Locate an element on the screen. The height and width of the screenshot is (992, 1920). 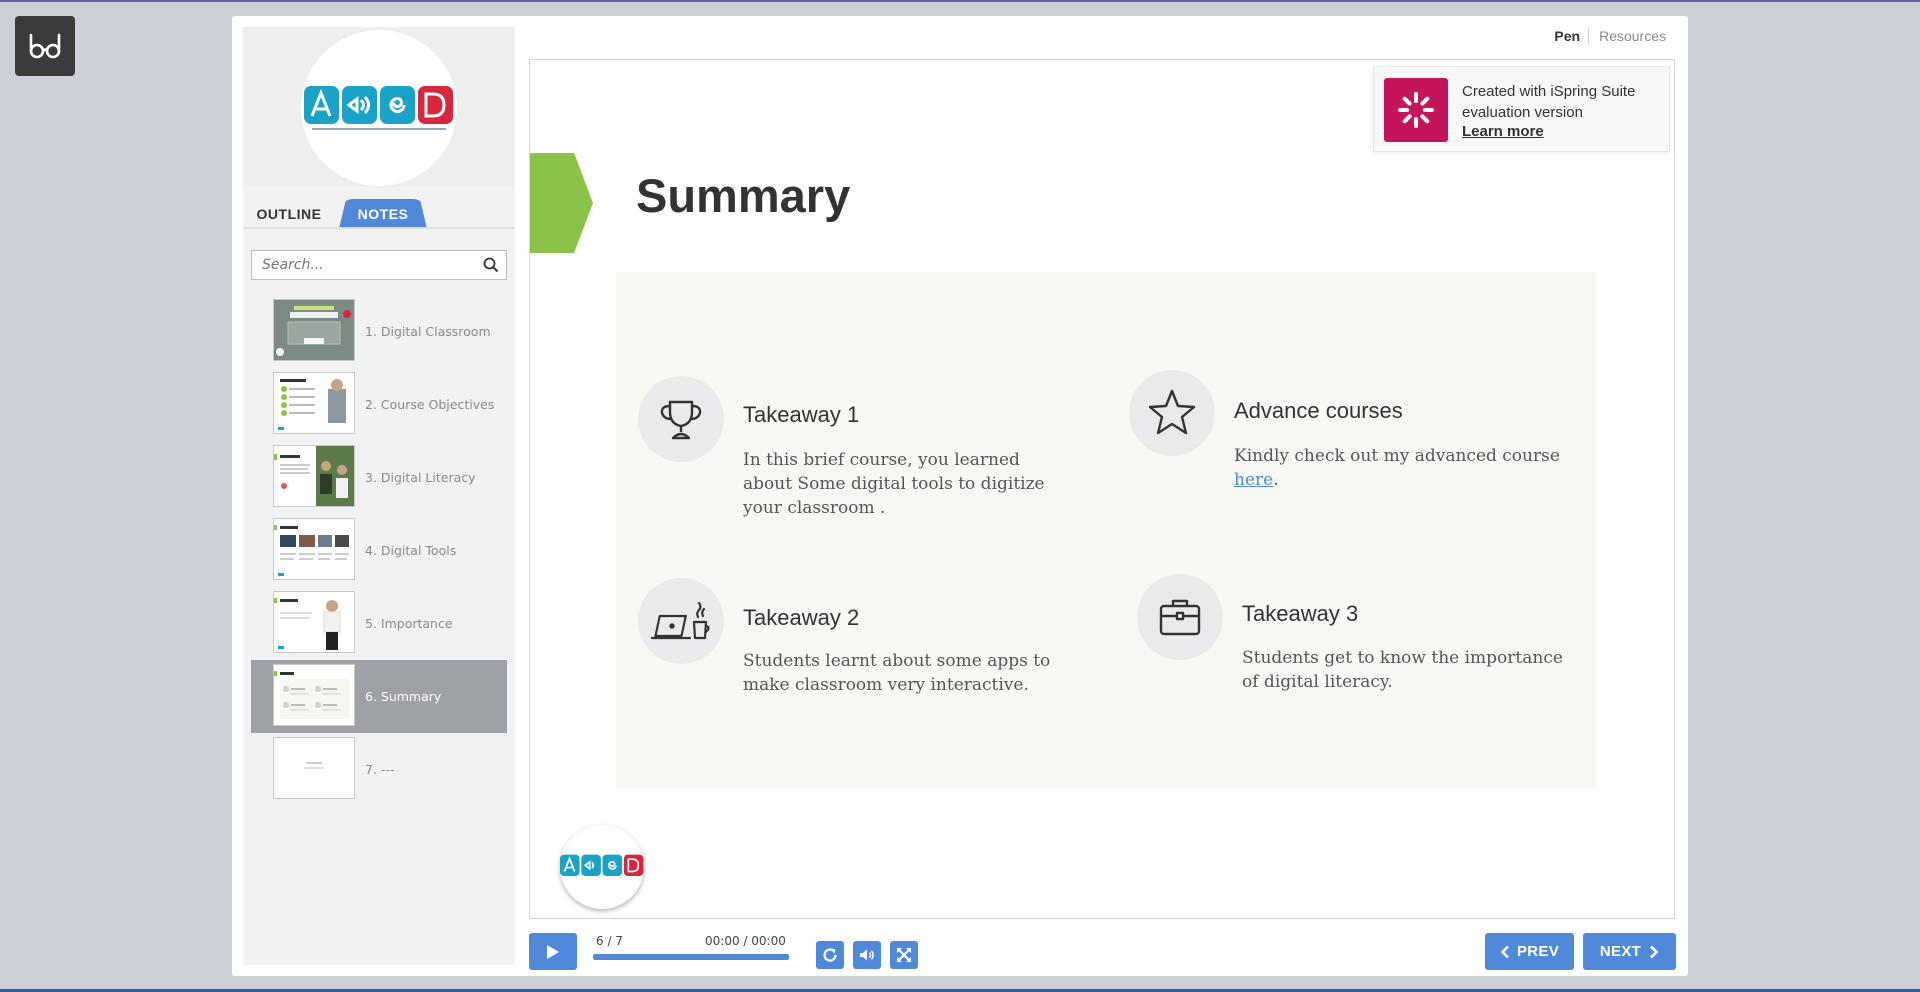
speaker-icon is located at coordinates (867, 955).